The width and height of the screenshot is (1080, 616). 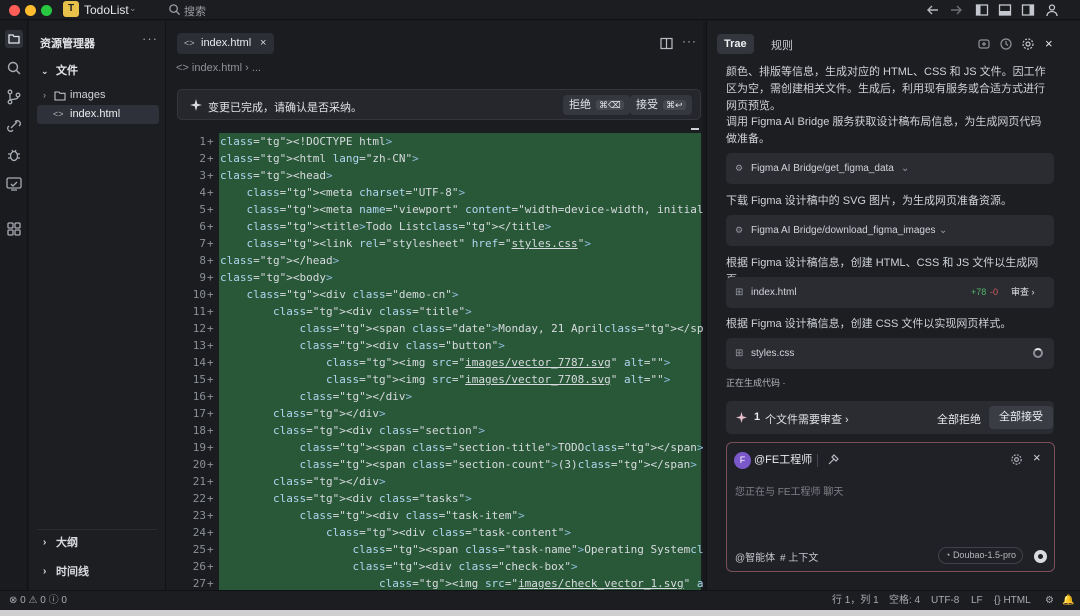 What do you see at coordinates (661, 105) in the screenshot?
I see `accept-button: 接受 ⌘↩` at bounding box center [661, 105].